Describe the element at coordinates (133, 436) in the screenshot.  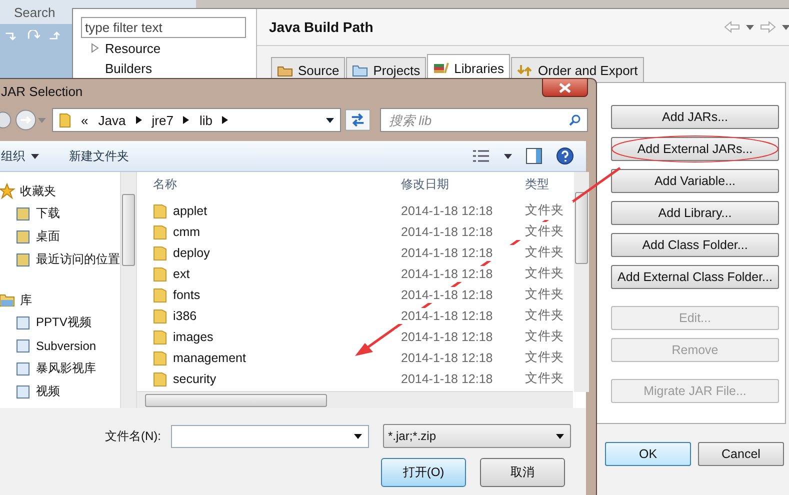
I see `filename-label: 文件名(N):` at that location.